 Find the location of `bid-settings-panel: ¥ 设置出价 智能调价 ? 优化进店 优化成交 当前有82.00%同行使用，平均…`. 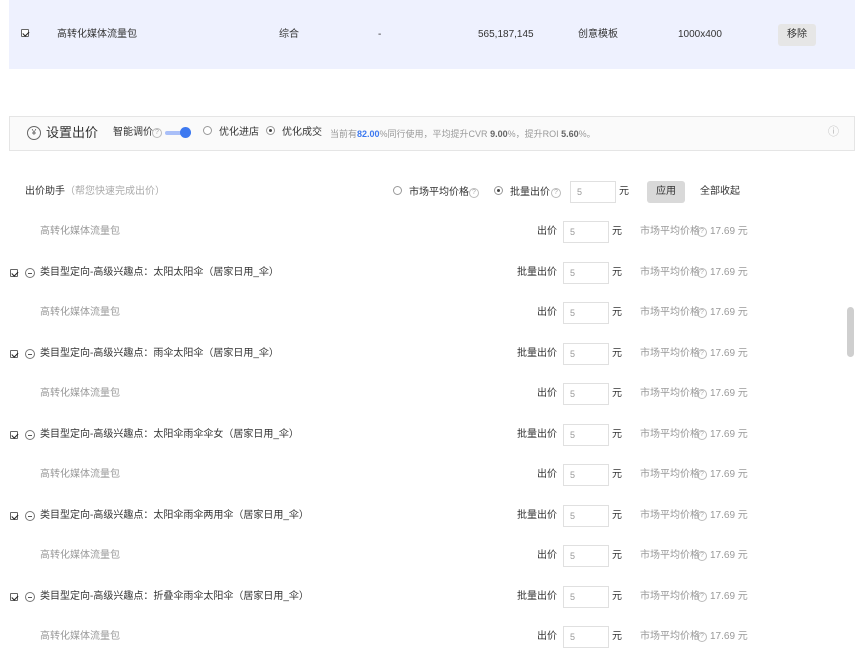

bid-settings-panel: ¥ 设置出价 智能调价 ? 优化进店 优化成交 当前有82.00%同行使用，平均… is located at coordinates (432, 133).